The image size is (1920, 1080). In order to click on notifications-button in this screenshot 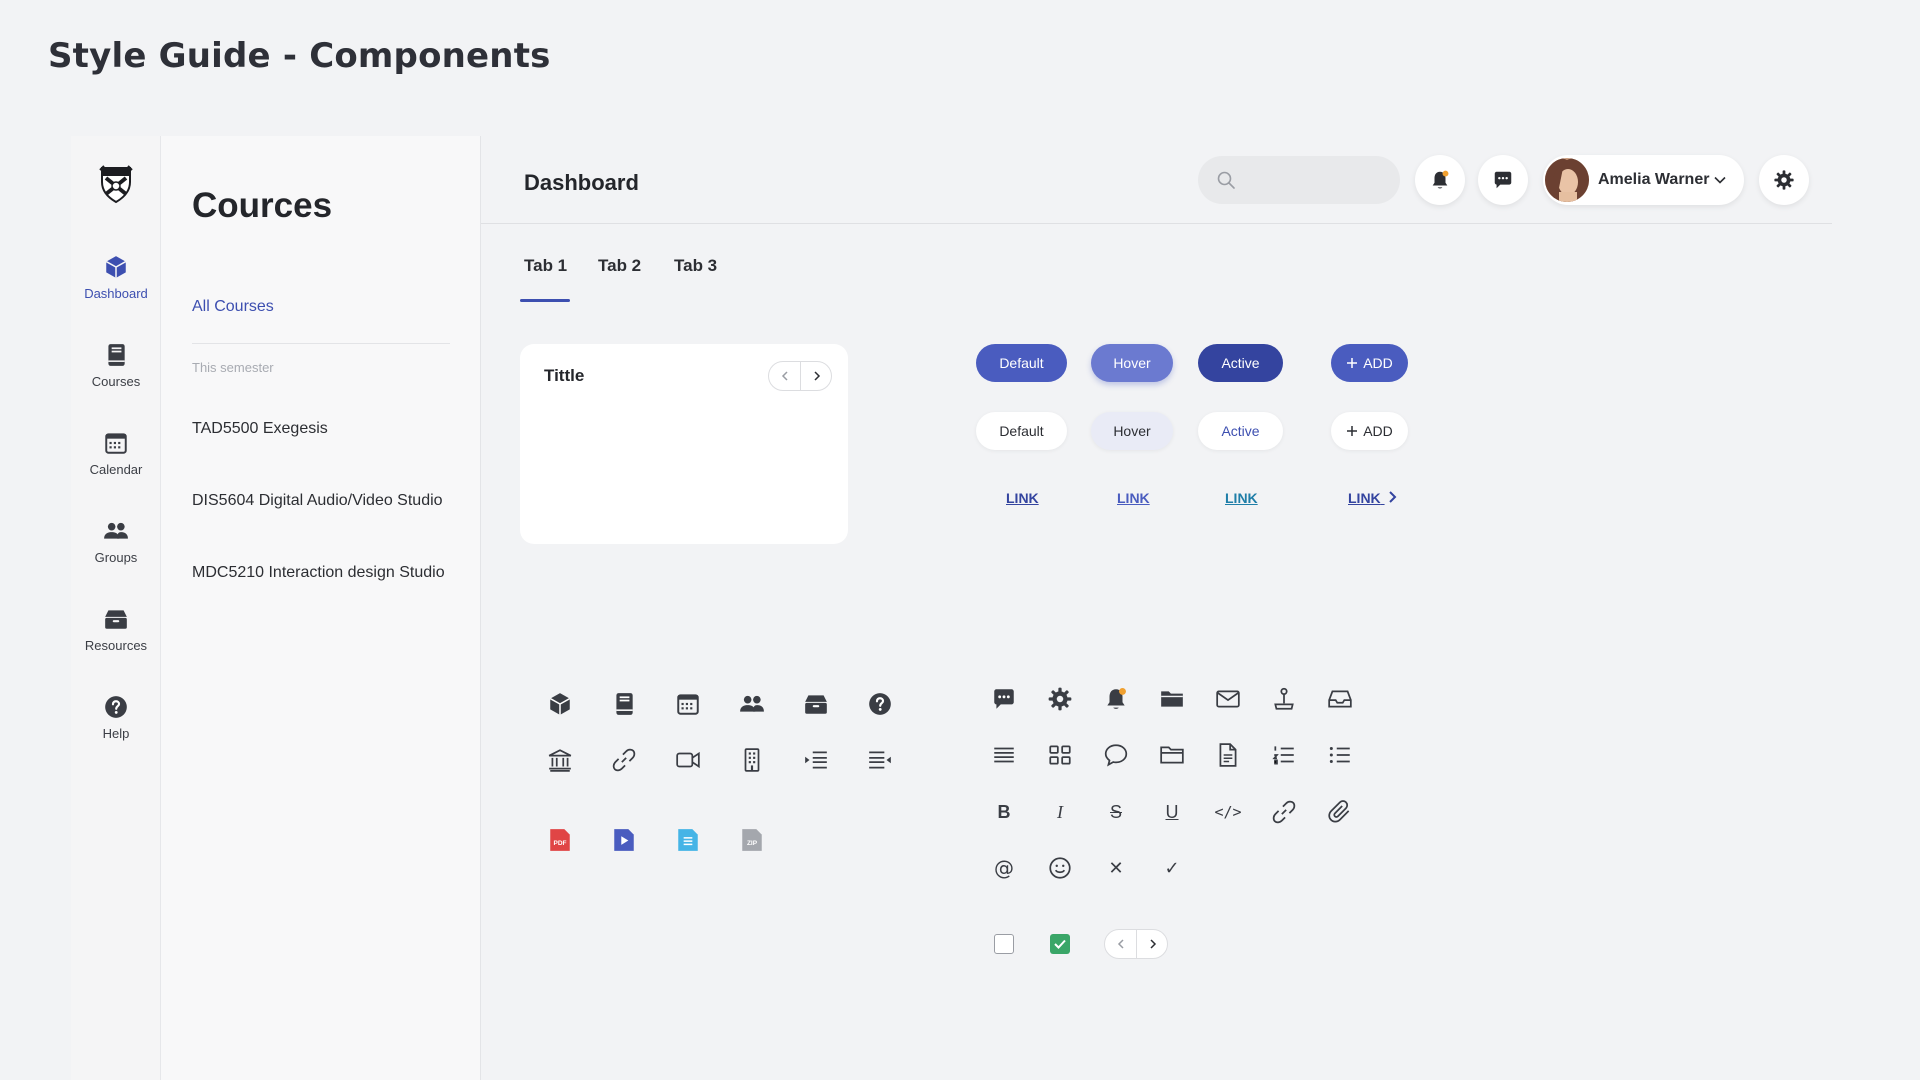, I will do `click(1440, 180)`.